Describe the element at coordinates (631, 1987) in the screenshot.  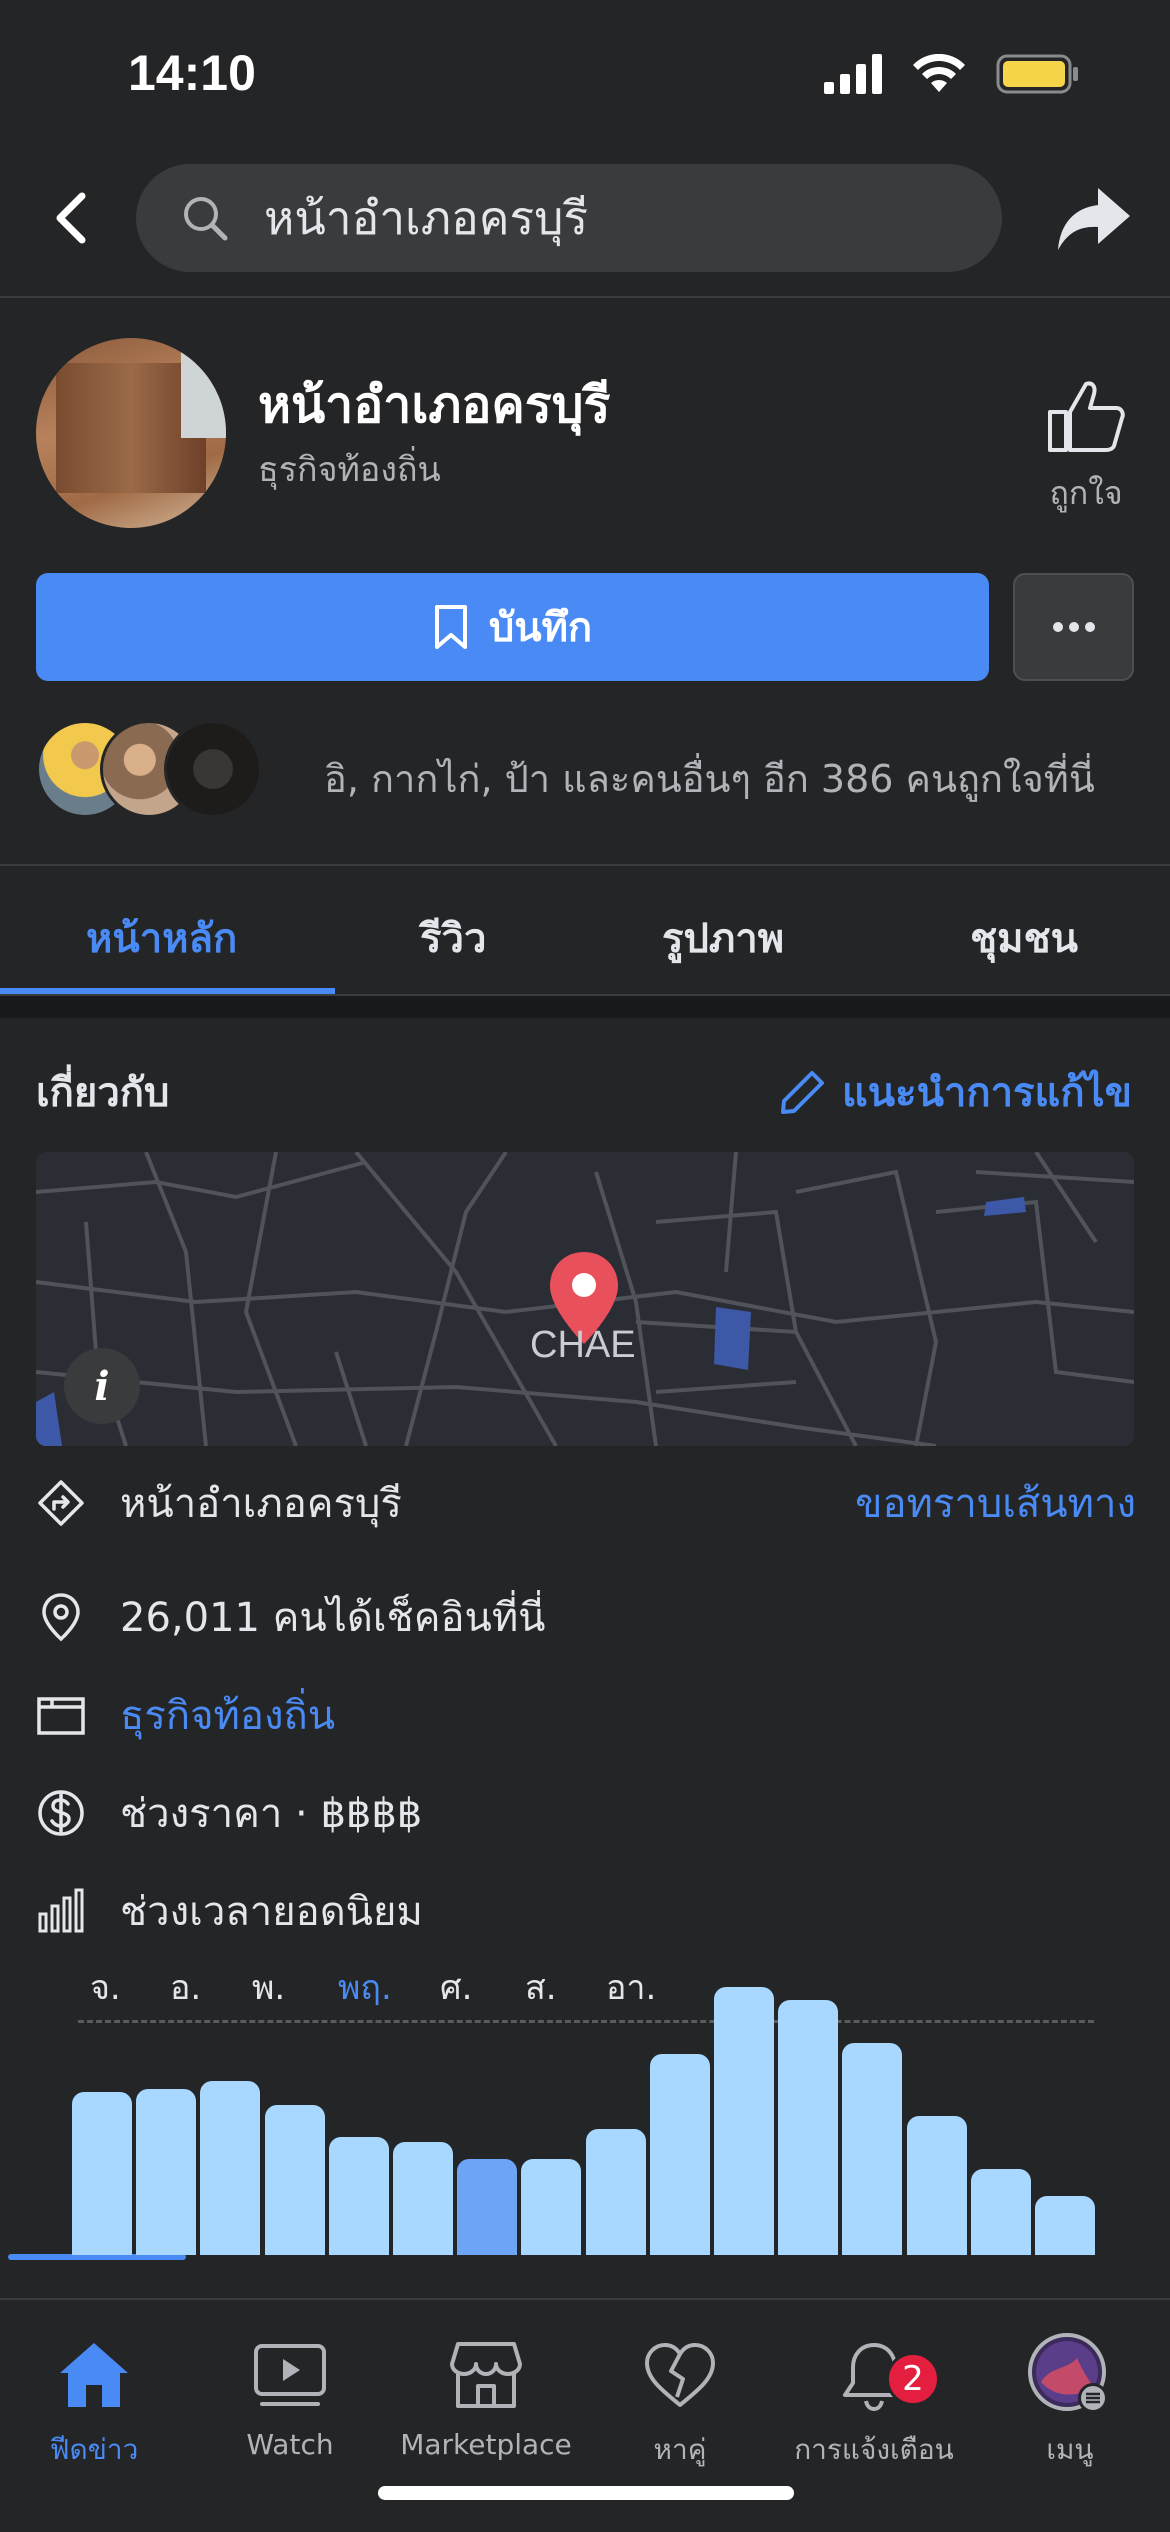
I see `day-label: อา.` at that location.